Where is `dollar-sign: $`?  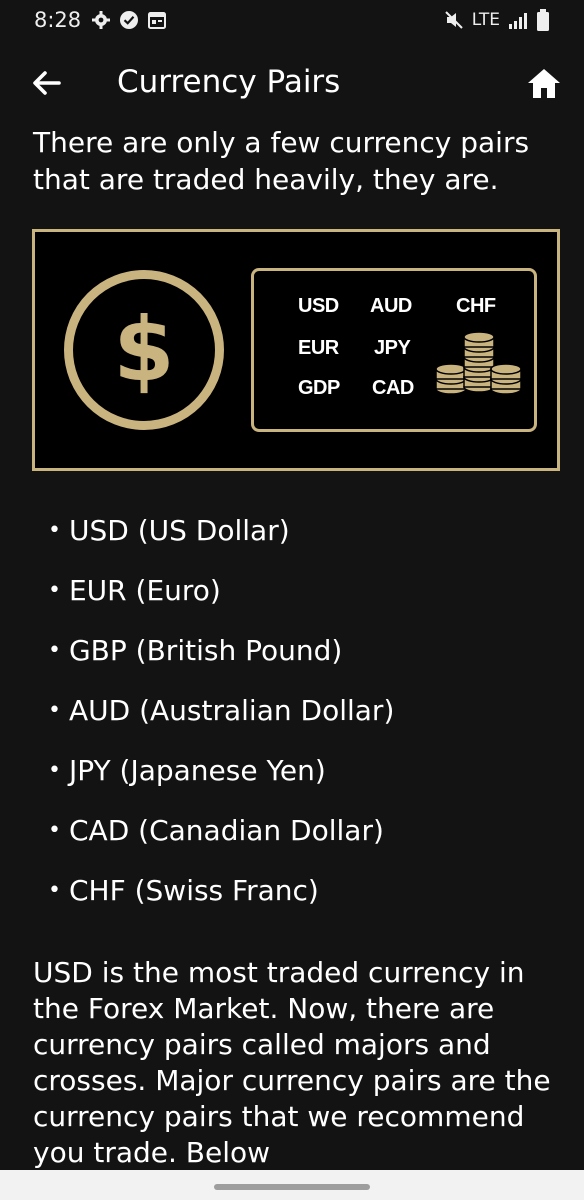
dollar-sign: $ is located at coordinates (144, 349).